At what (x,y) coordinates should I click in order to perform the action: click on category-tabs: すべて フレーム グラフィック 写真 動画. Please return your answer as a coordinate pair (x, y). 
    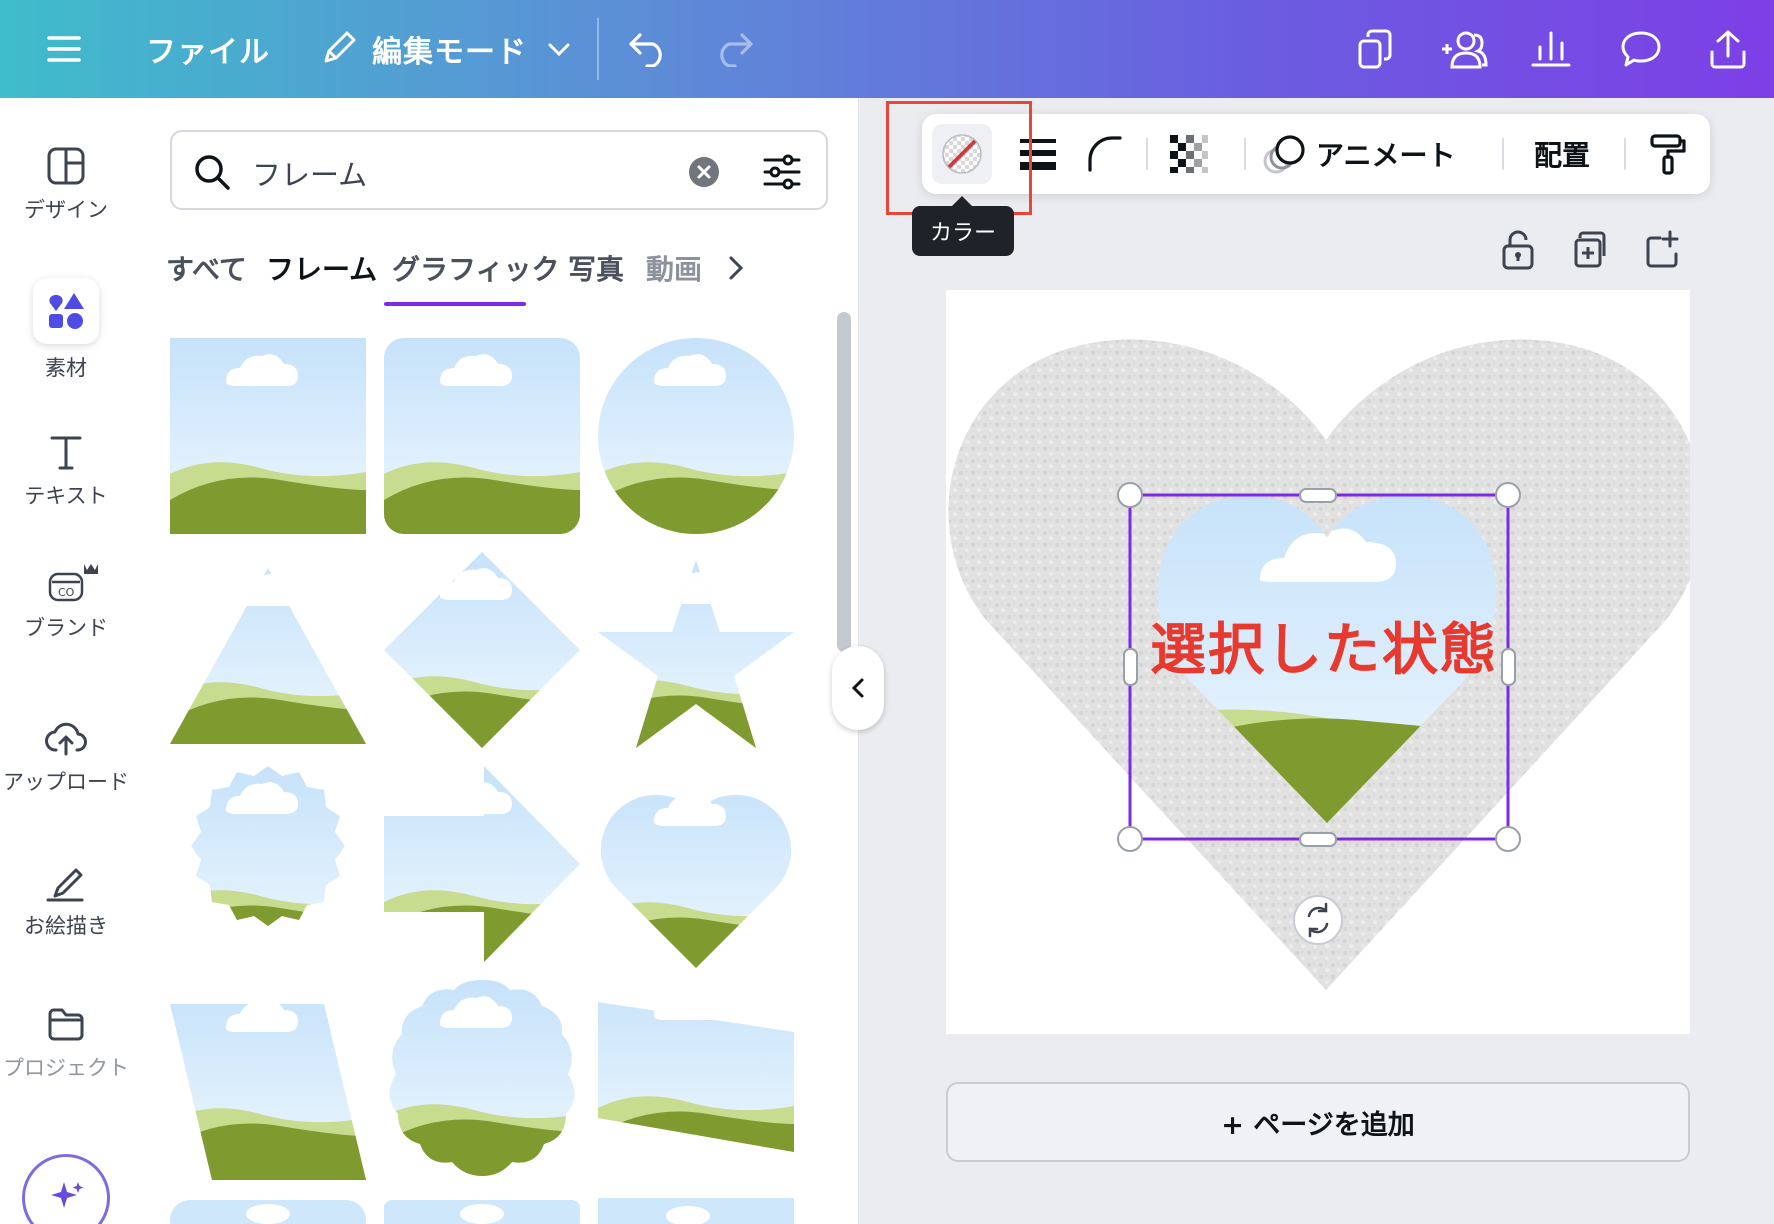
    Looking at the image, I should click on (506, 278).